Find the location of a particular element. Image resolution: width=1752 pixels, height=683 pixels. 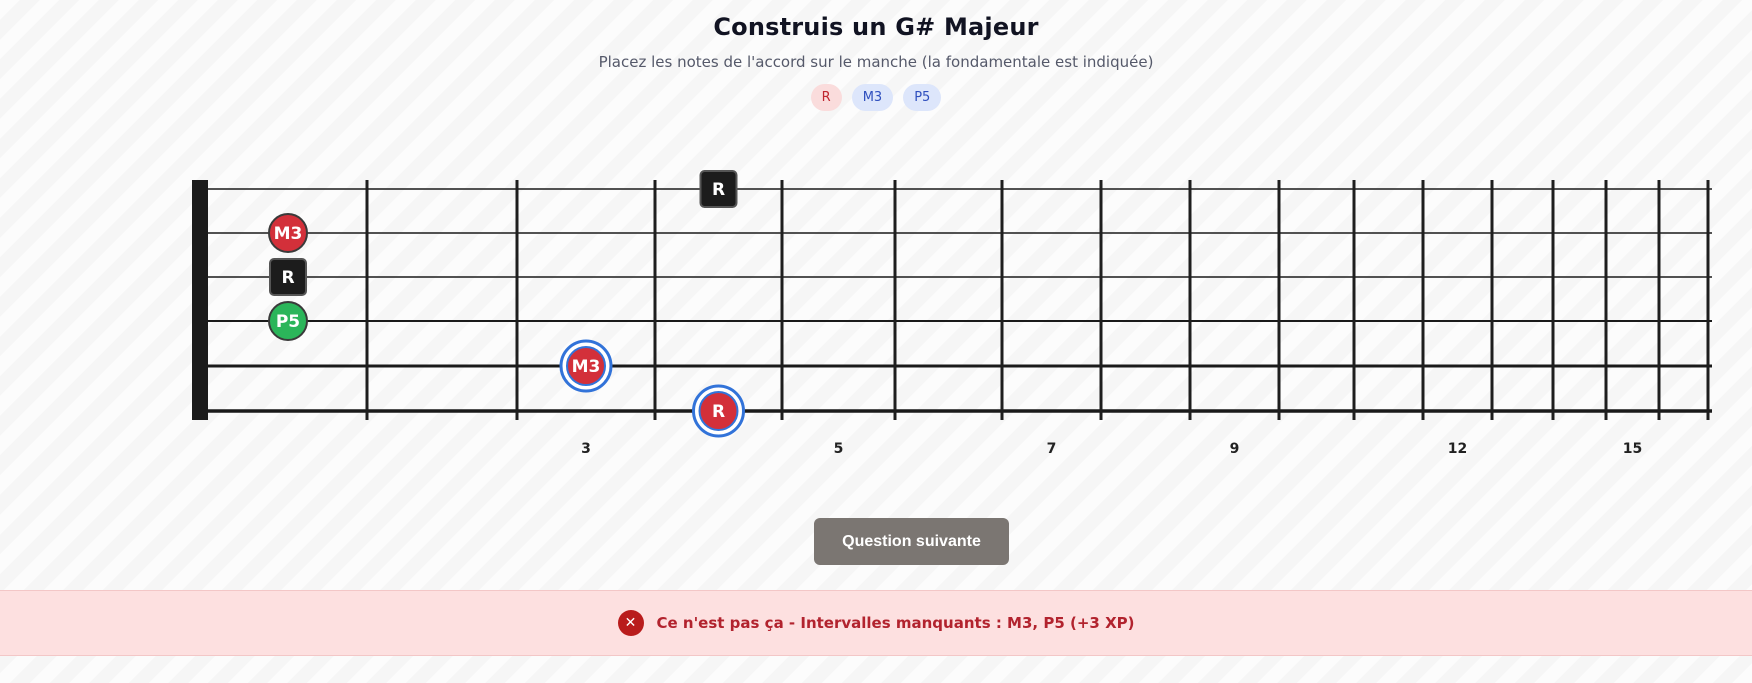

legend-chip-p5: P5 is located at coordinates (922, 97).